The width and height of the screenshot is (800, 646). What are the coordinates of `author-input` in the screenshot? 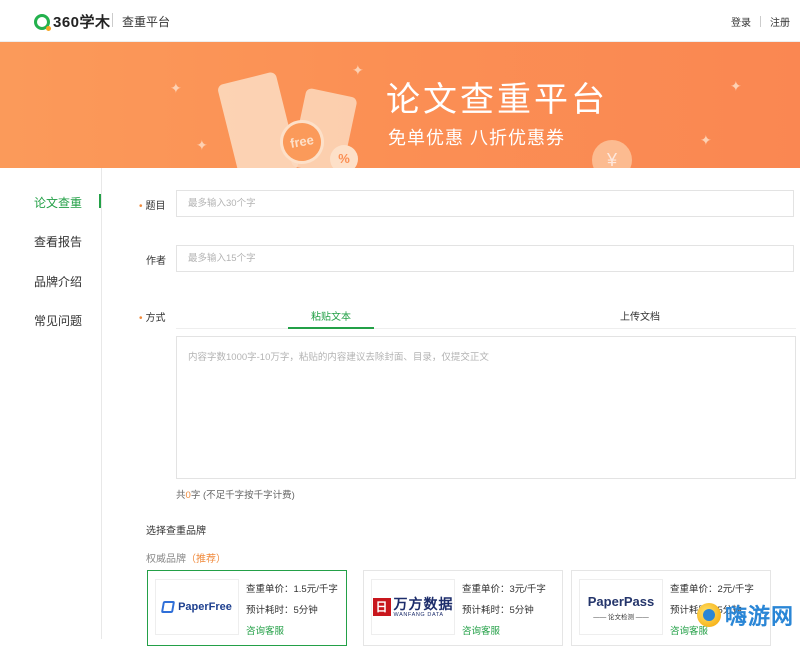 It's located at (485, 258).